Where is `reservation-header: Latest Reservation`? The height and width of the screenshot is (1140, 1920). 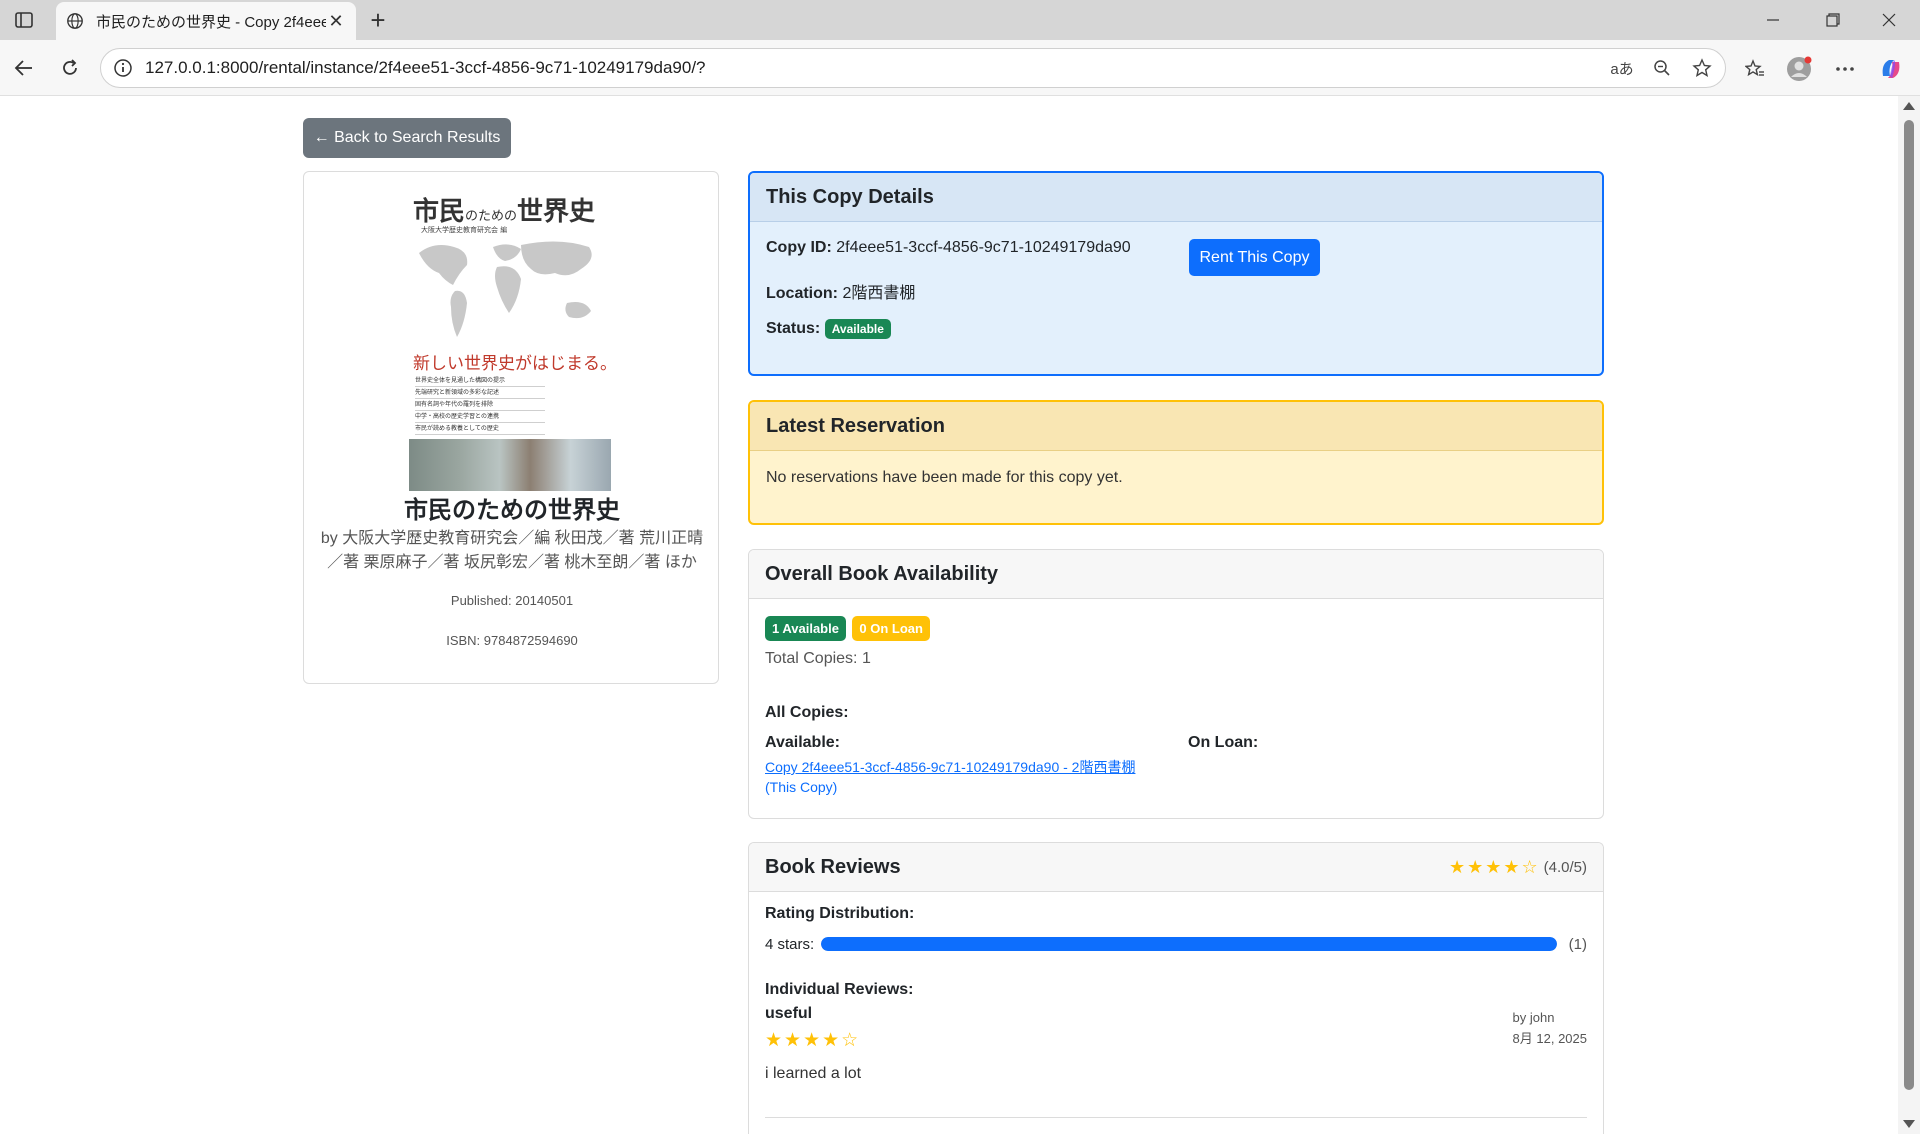
reservation-header: Latest Reservation is located at coordinates (1176, 426).